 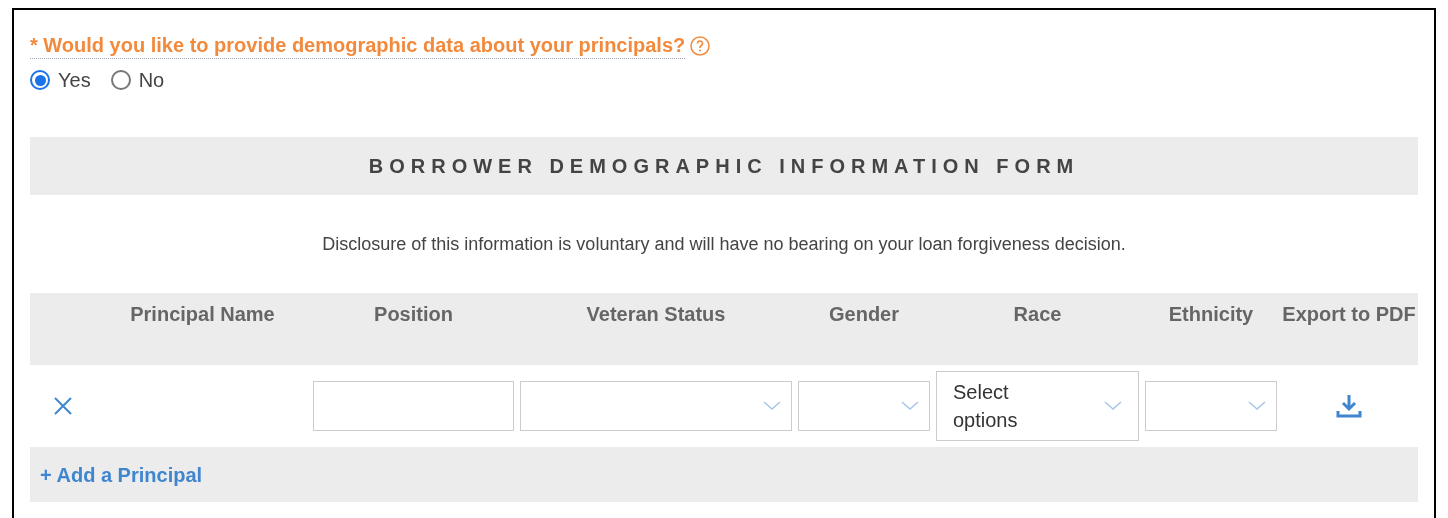 What do you see at coordinates (358, 45) in the screenshot?
I see `question-label: * Would you like to provide demographic data about your principals?` at bounding box center [358, 45].